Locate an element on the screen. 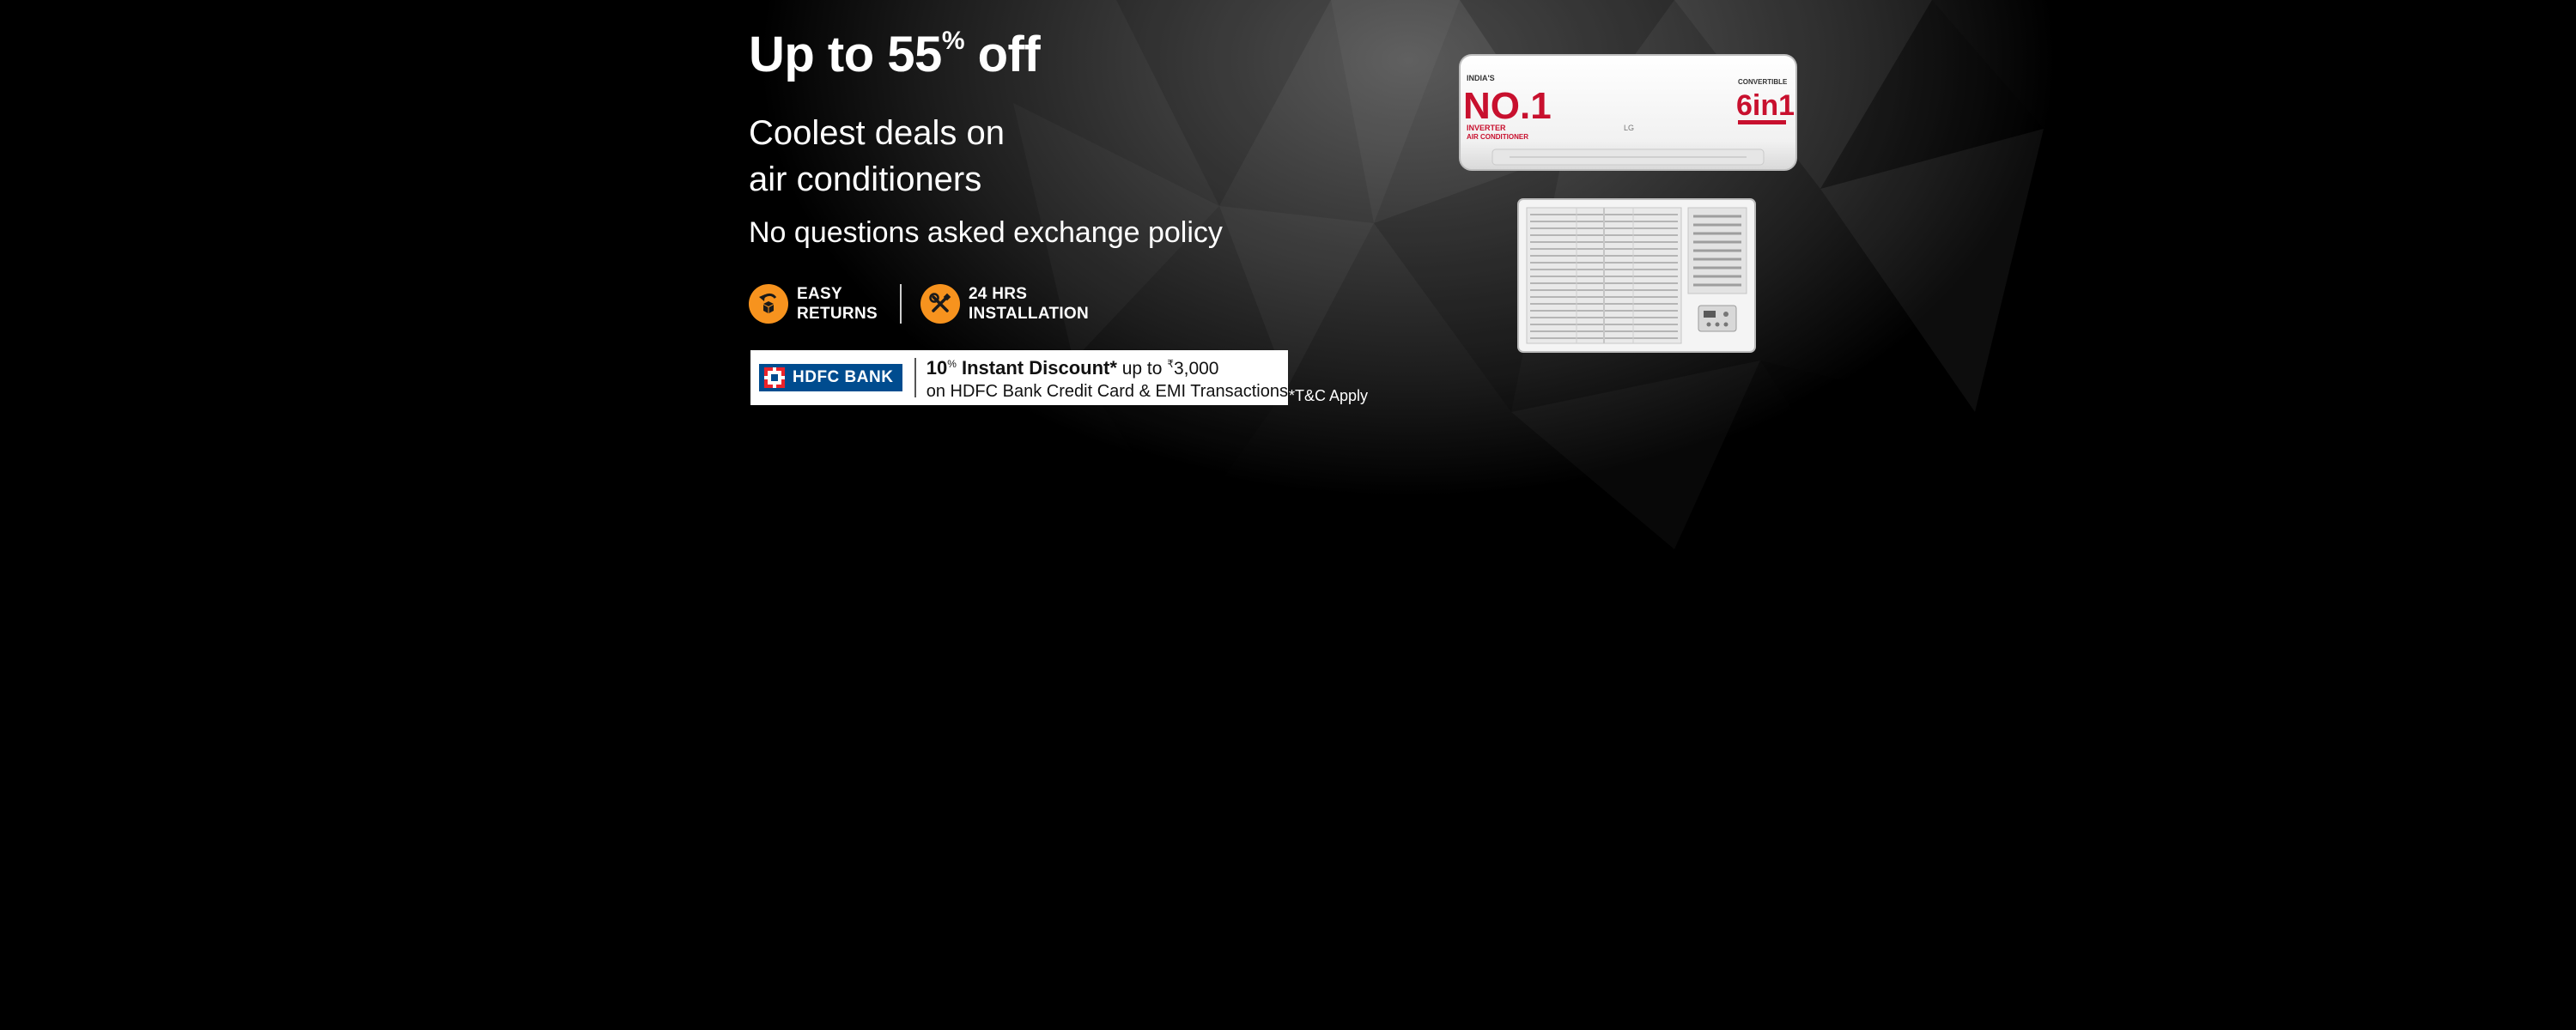 Image resolution: width=2576 pixels, height=1030 pixels. badge-left-big: NO.1 is located at coordinates (1507, 106).